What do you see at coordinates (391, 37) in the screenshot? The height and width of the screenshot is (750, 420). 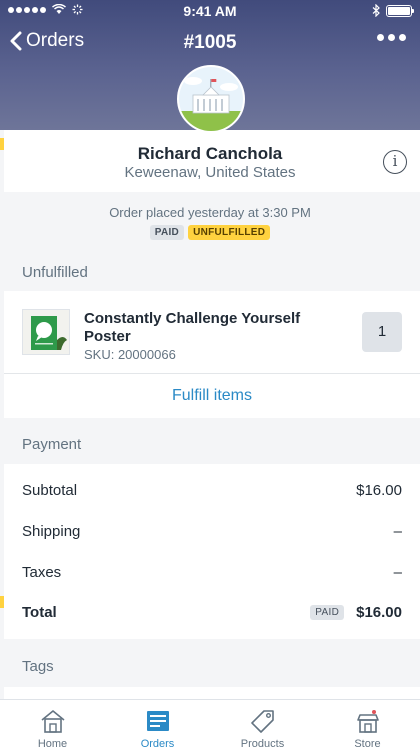 I see `ellipsis-icon` at bounding box center [391, 37].